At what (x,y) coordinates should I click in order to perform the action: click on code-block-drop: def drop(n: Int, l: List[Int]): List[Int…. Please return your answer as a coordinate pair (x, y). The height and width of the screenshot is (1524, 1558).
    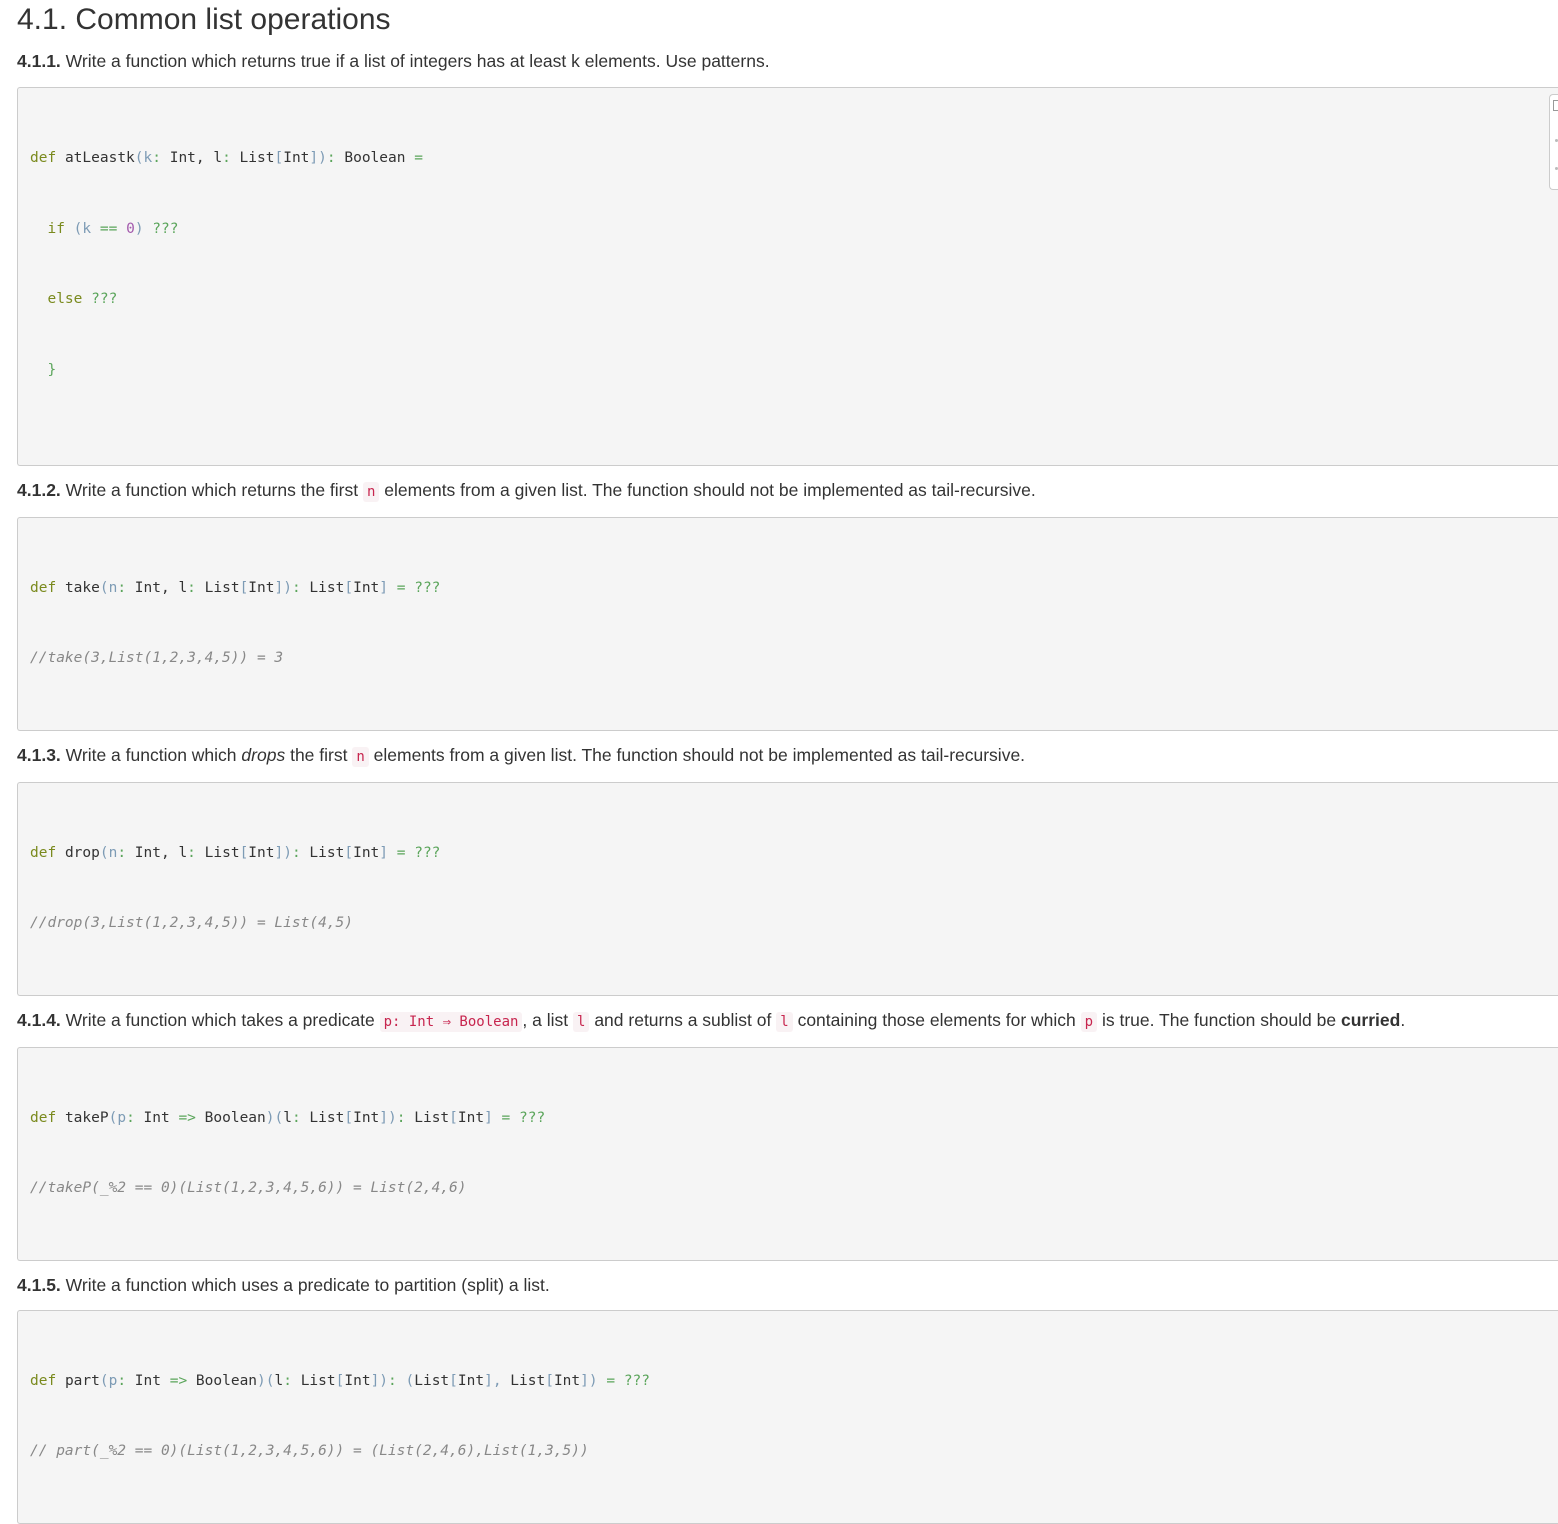
    Looking at the image, I should click on (787, 888).